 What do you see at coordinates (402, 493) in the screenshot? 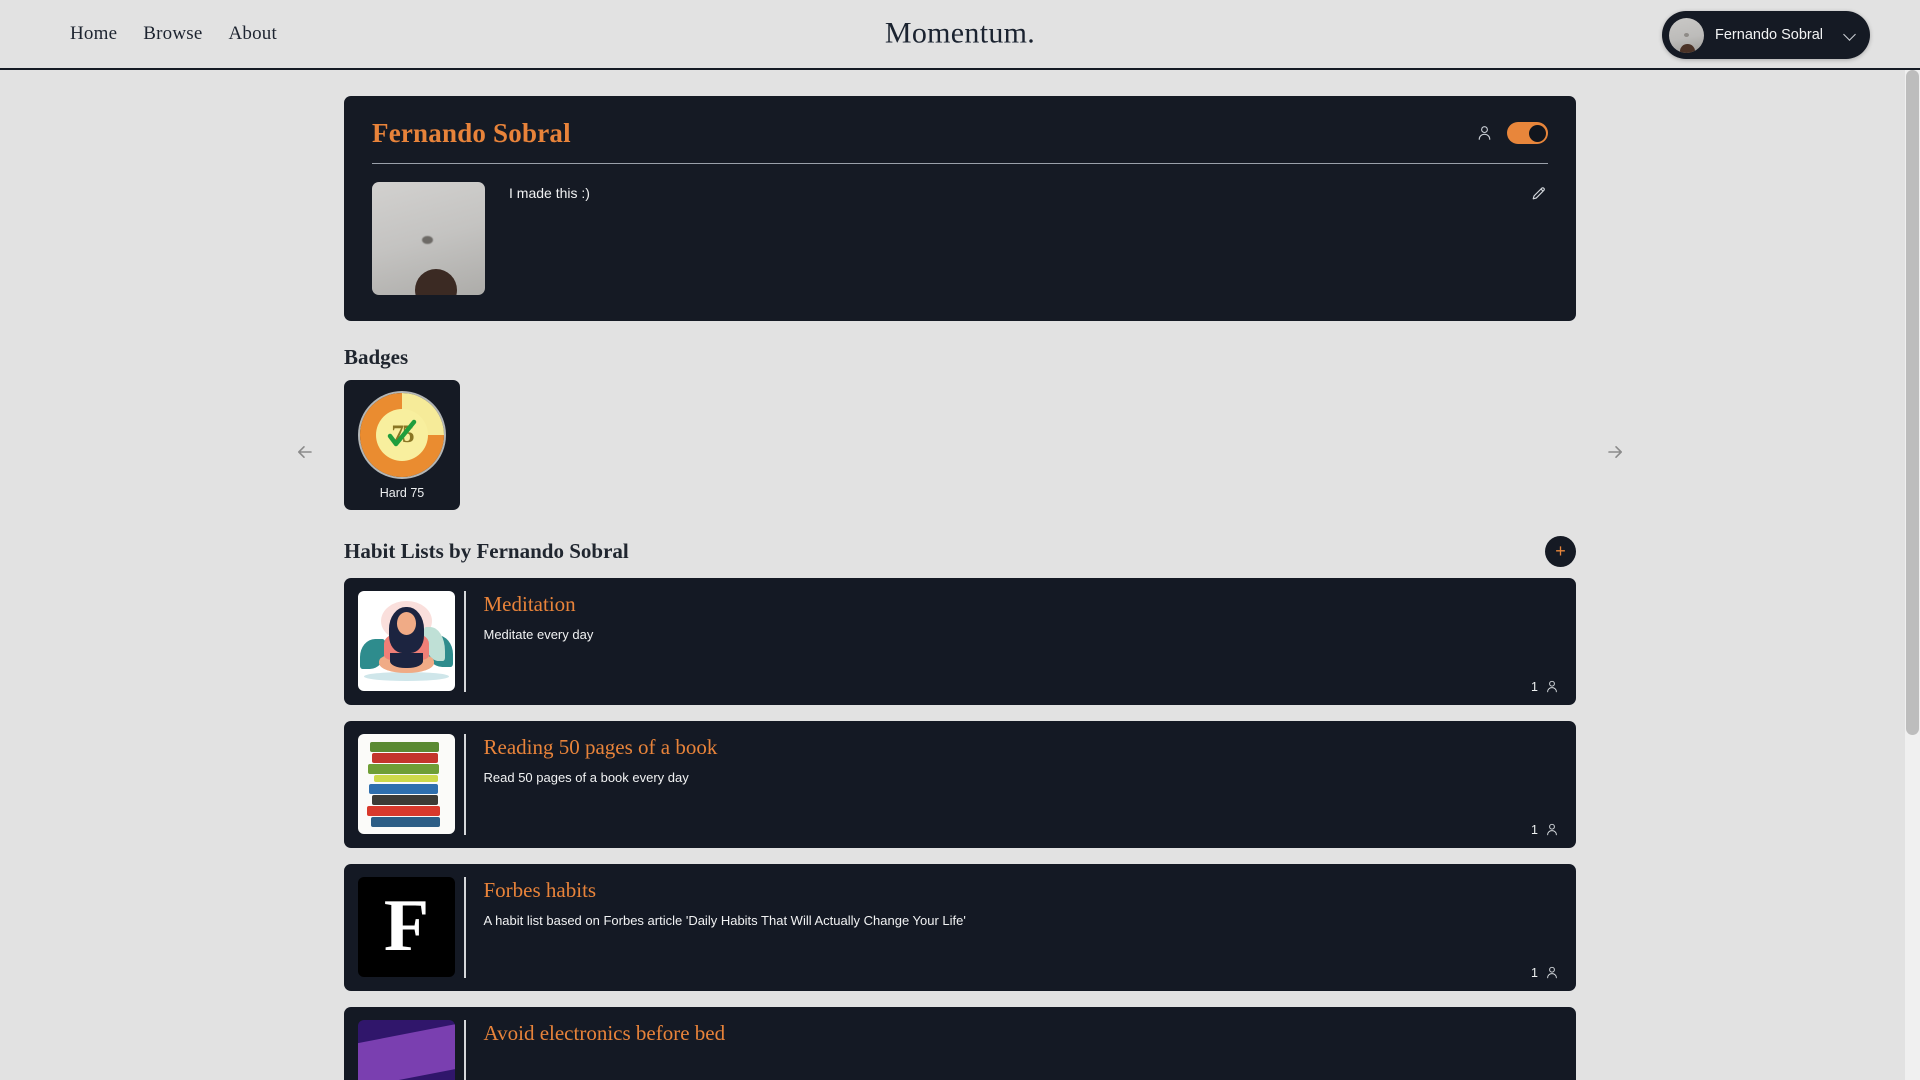
I see `badge-label: Hard 75` at bounding box center [402, 493].